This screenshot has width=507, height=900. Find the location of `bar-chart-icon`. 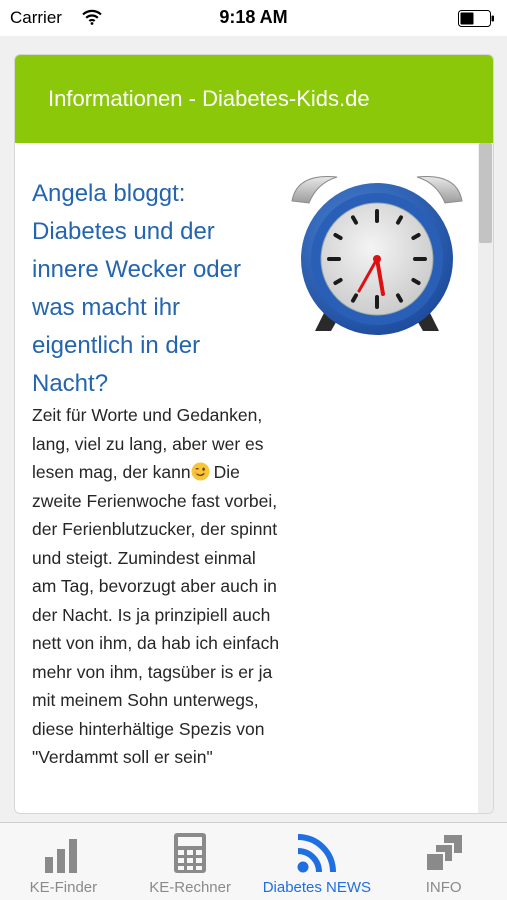

bar-chart-icon is located at coordinates (61, 856).